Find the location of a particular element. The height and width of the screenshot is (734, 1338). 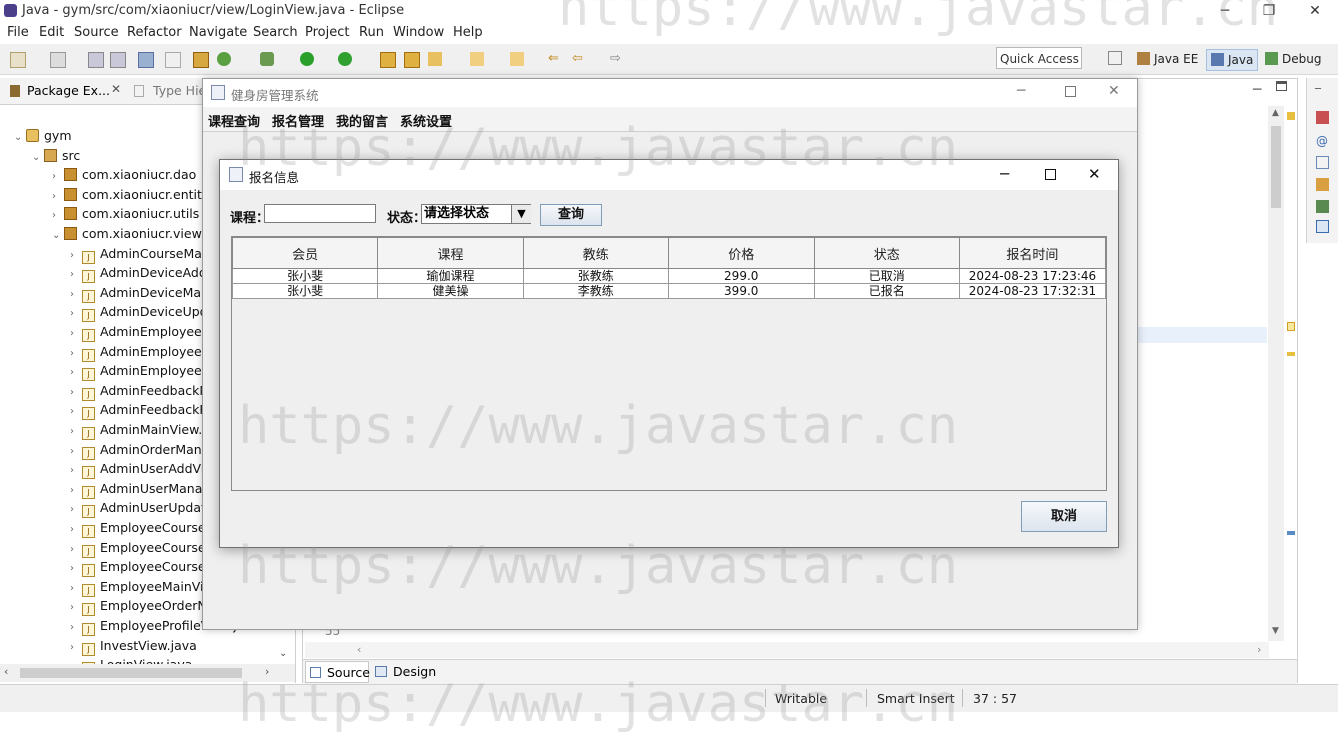

app-close-button: ✕ is located at coordinates (1114, 91).